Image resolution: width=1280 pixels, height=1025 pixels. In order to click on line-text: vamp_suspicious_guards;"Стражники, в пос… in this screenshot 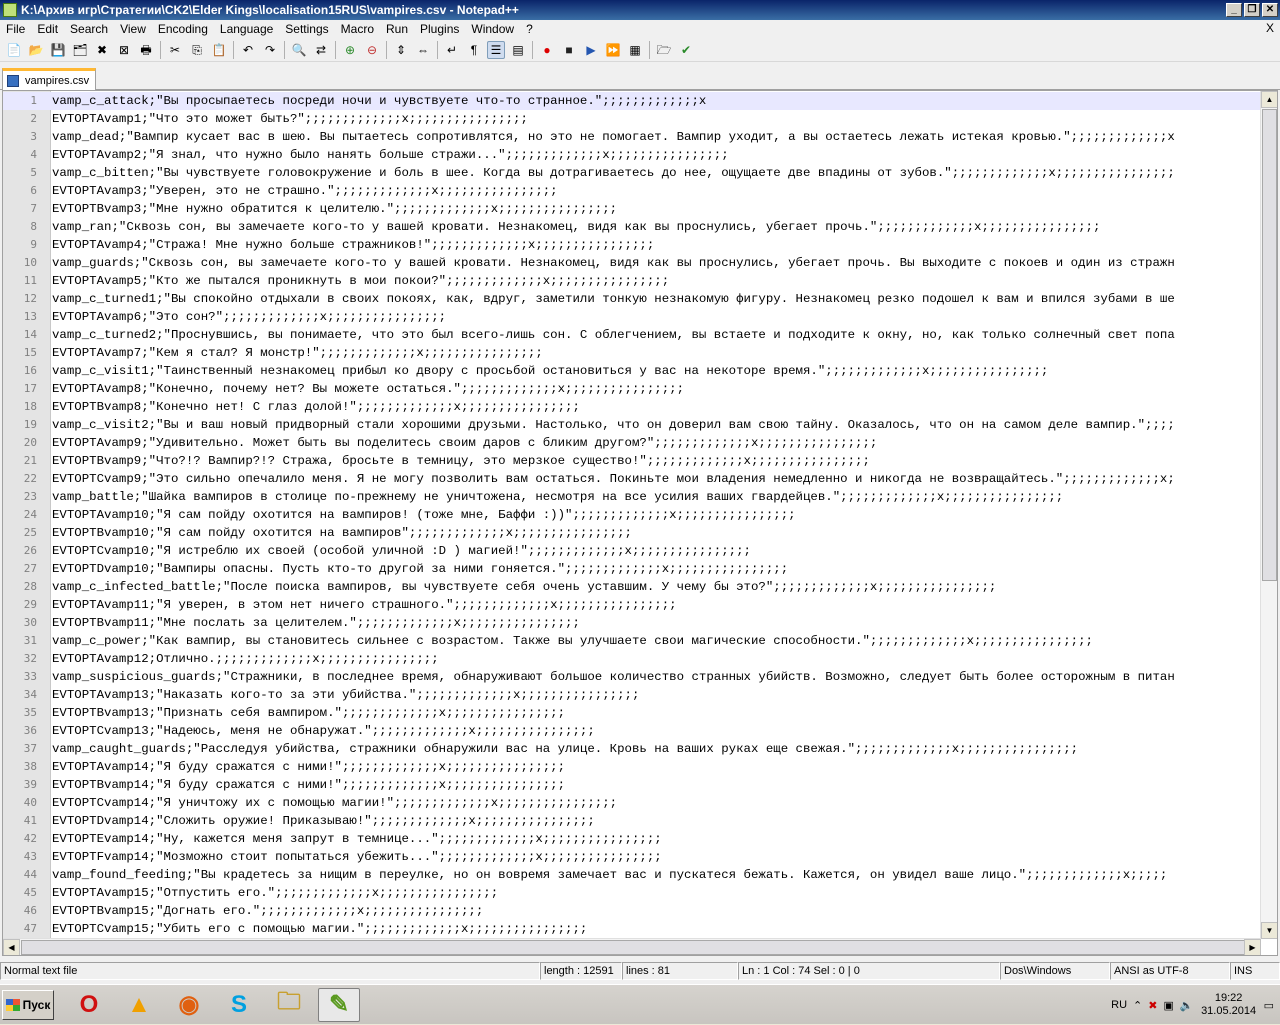, I will do `click(613, 677)`.